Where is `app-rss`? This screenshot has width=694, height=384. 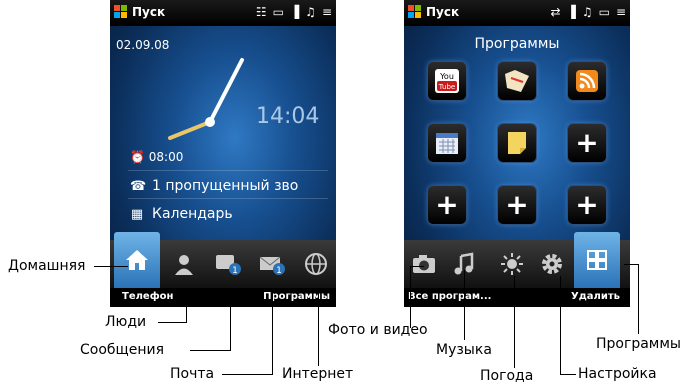
app-rss is located at coordinates (587, 81).